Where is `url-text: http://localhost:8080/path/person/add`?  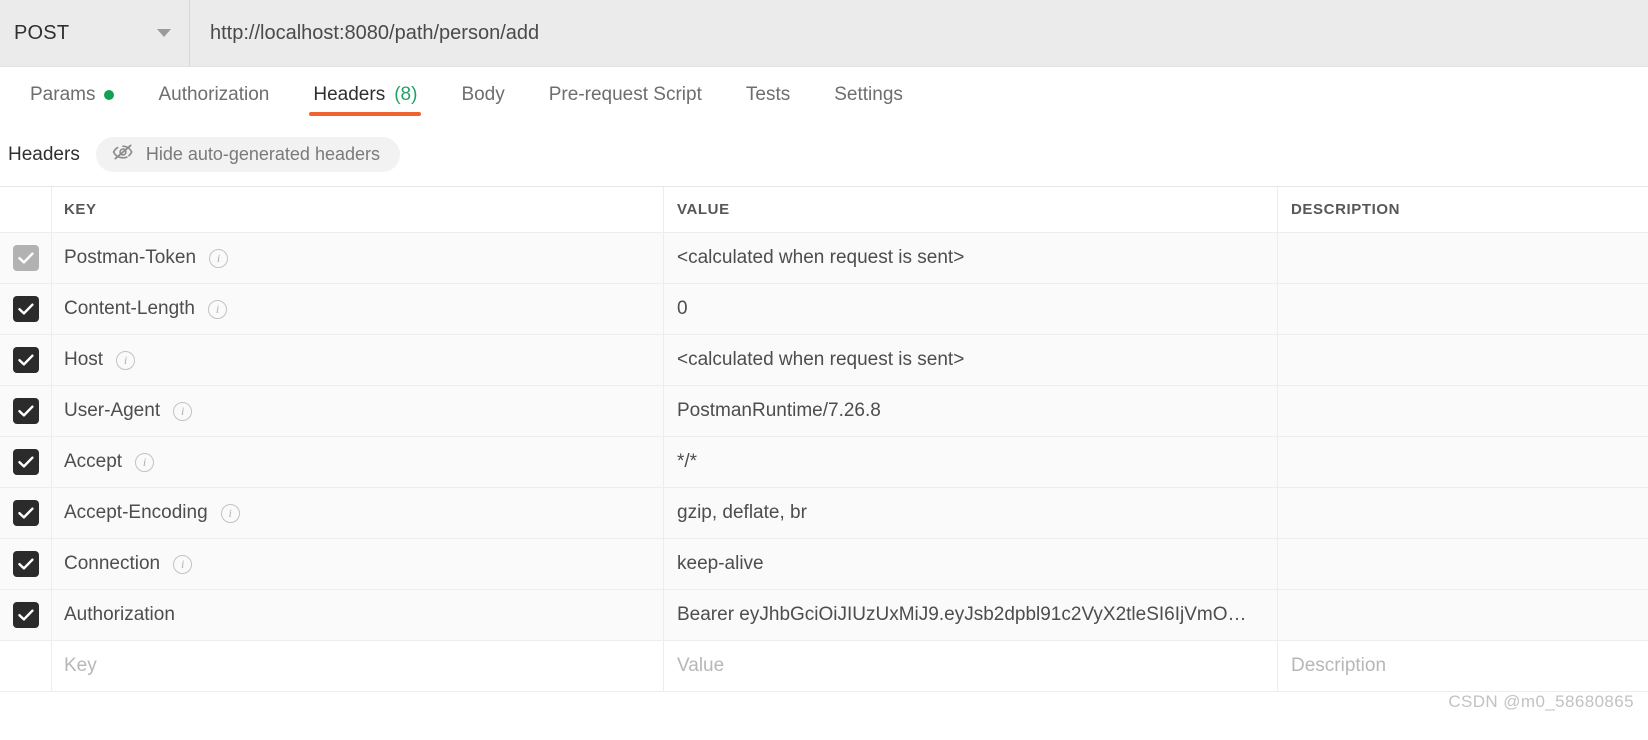 url-text: http://localhost:8080/path/person/add is located at coordinates (375, 32).